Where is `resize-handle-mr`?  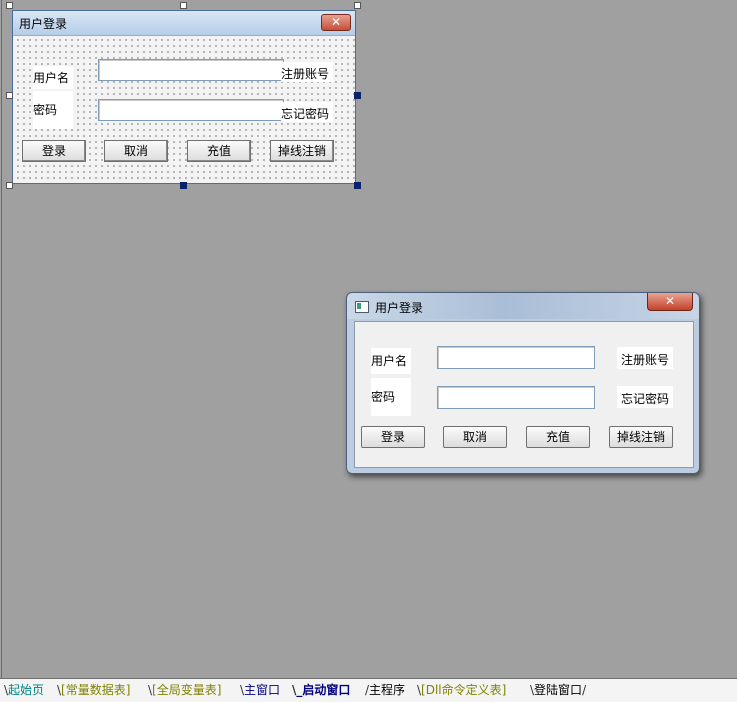
resize-handle-mr is located at coordinates (357, 95).